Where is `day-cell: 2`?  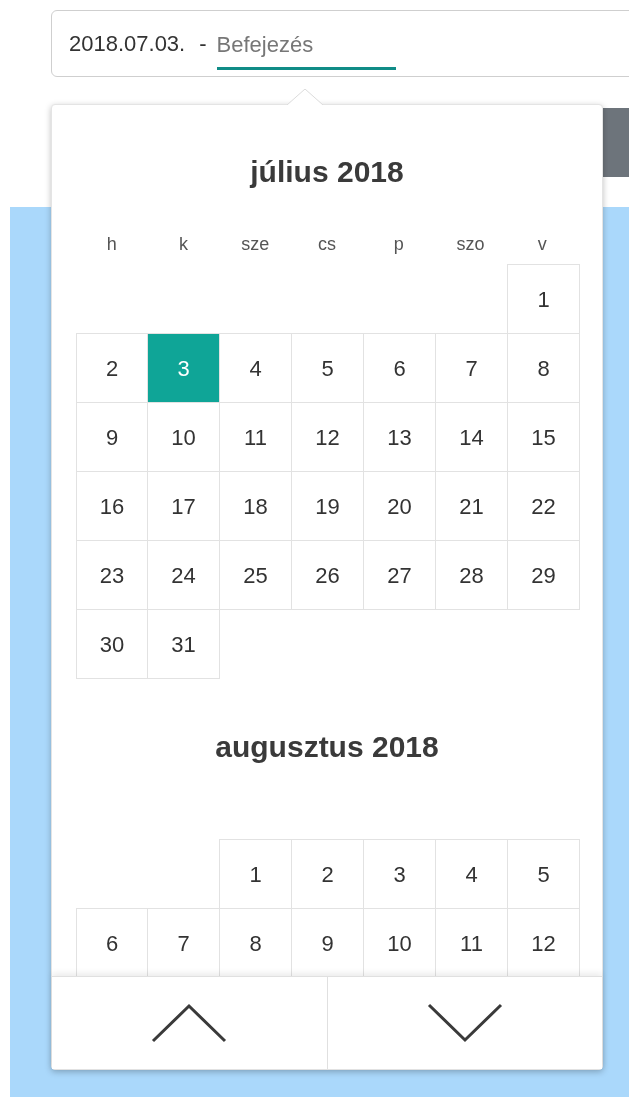
day-cell: 2 is located at coordinates (112, 368).